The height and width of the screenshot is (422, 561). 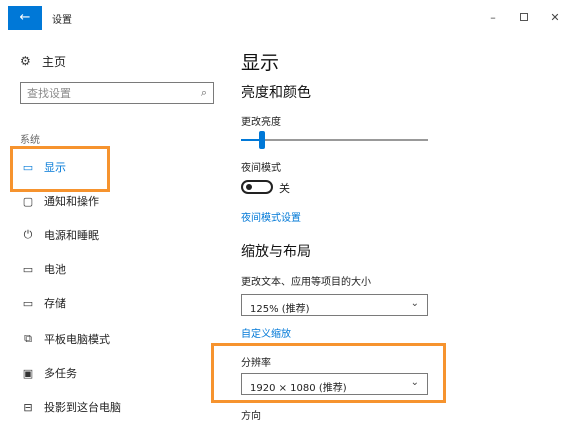 I want to click on project-icon: ⊟, so click(x=28, y=407).